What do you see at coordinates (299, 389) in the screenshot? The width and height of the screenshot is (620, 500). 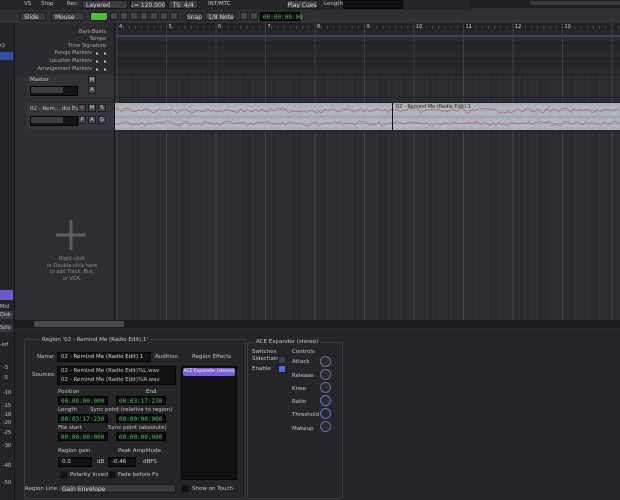 I see `knee-label: Knee` at bounding box center [299, 389].